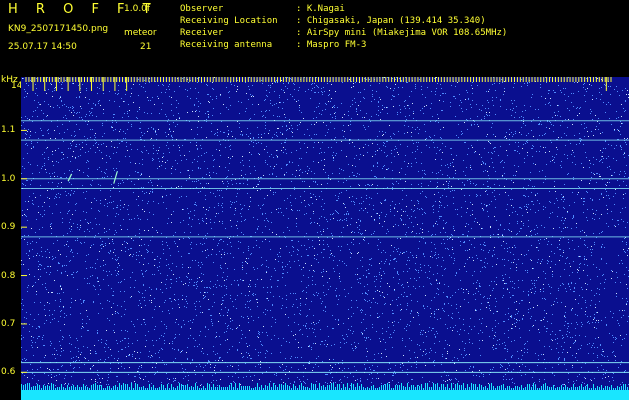 The image size is (629, 400). What do you see at coordinates (202, 9) in the screenshot?
I see `observer-label: Observer` at bounding box center [202, 9].